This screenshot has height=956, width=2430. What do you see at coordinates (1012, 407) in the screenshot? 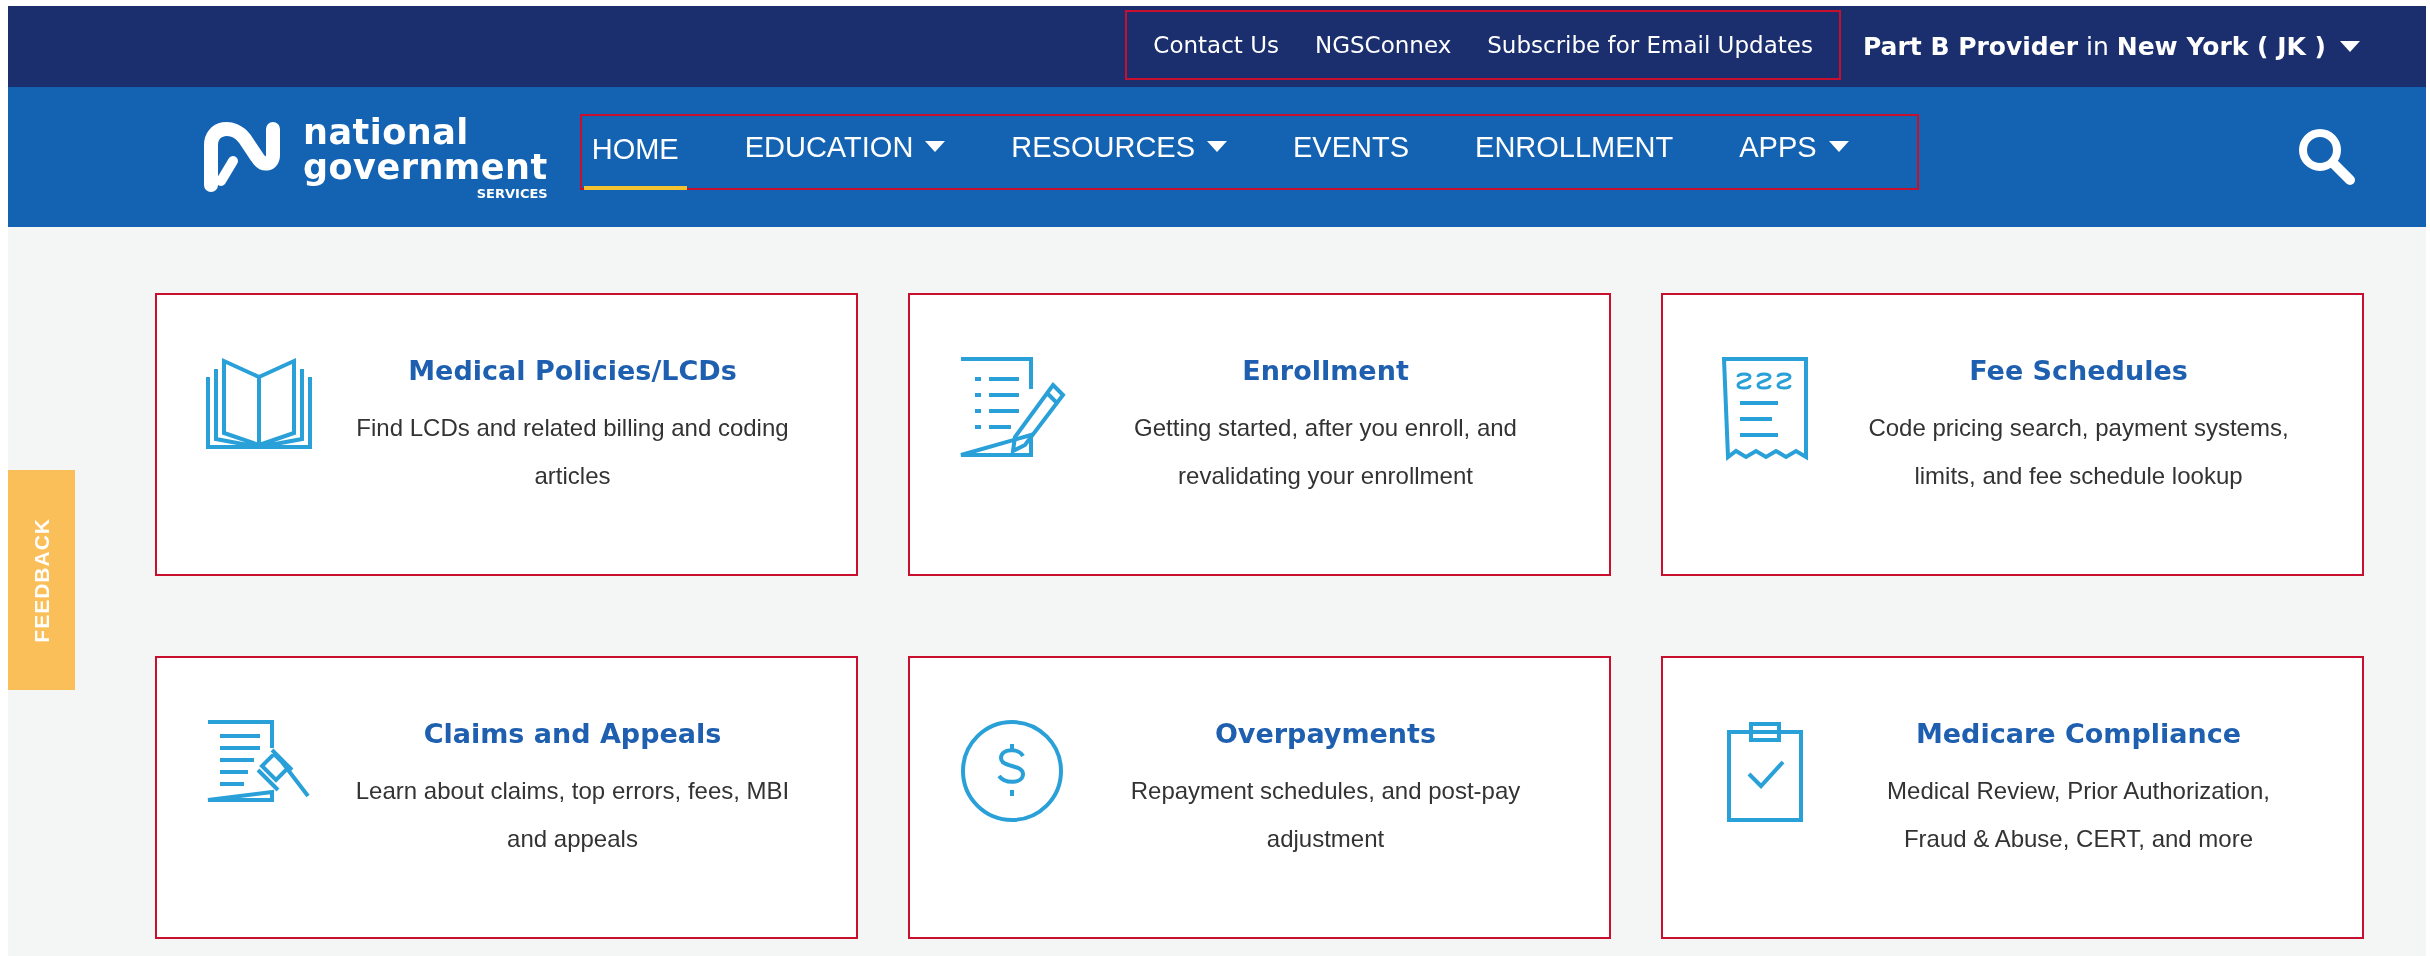
I see `document-pencil-icon` at bounding box center [1012, 407].